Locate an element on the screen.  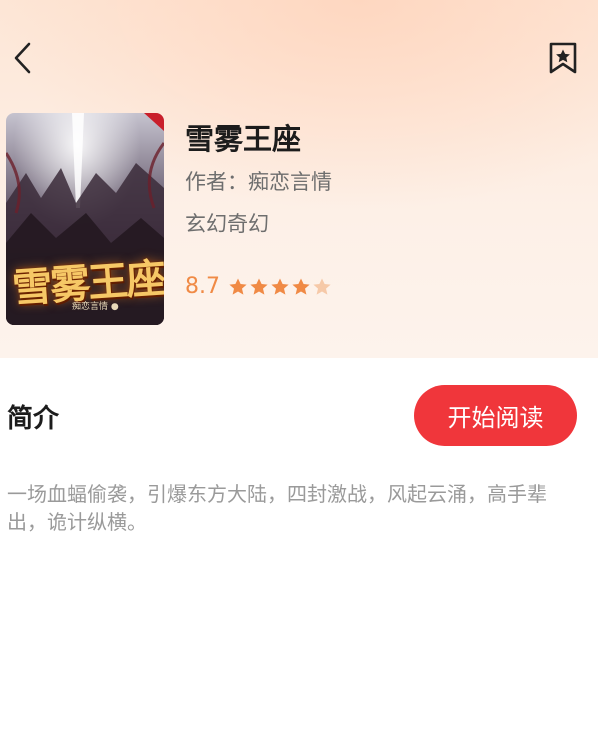
bookmark-star-icon is located at coordinates (563, 58).